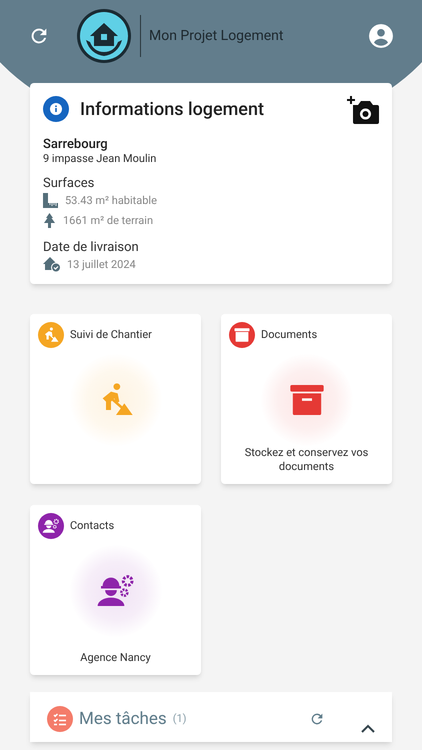 Image resolution: width=422 pixels, height=750 pixels. What do you see at coordinates (111, 334) in the screenshot?
I see `tile-title: Suivi de Chantier` at bounding box center [111, 334].